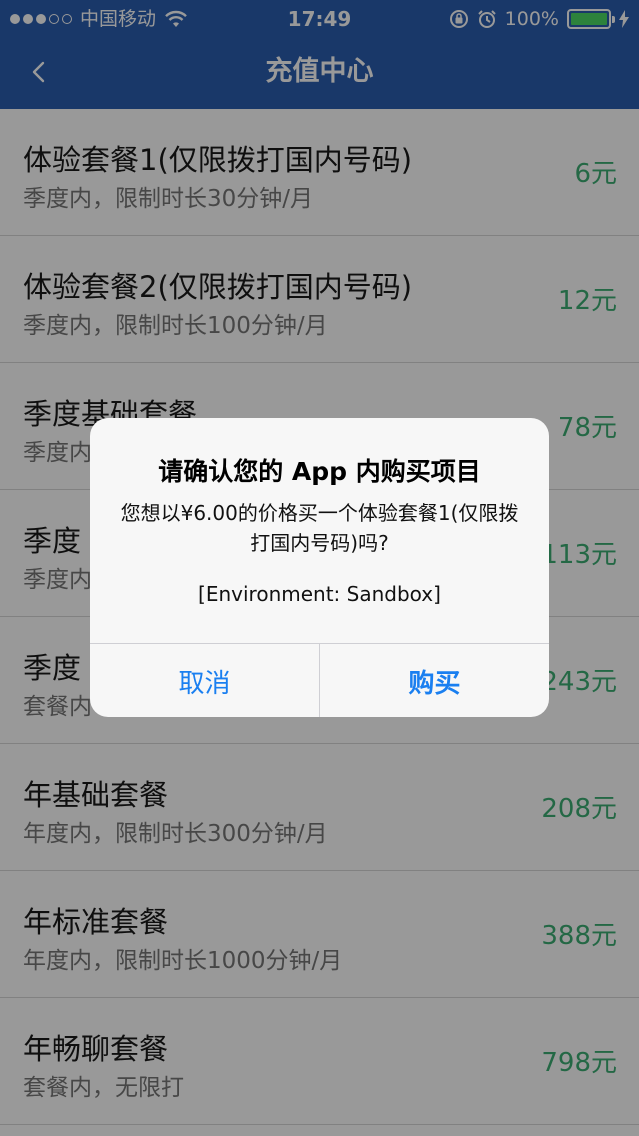 The width and height of the screenshot is (639, 1136). I want to click on buy-button: 购买, so click(434, 680).